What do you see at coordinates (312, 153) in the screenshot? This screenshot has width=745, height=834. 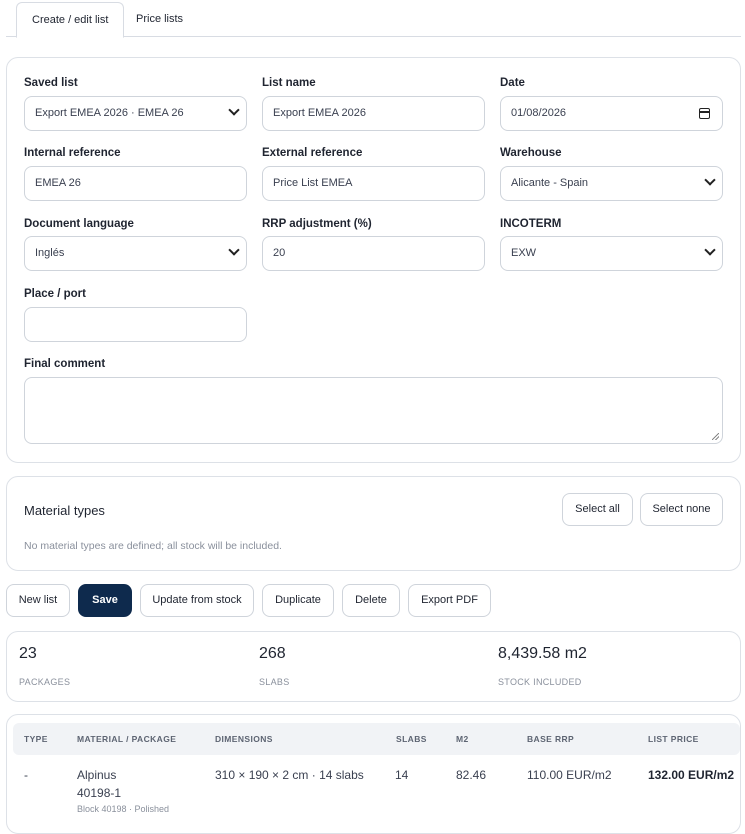 I see `external-reference-label: External reference` at bounding box center [312, 153].